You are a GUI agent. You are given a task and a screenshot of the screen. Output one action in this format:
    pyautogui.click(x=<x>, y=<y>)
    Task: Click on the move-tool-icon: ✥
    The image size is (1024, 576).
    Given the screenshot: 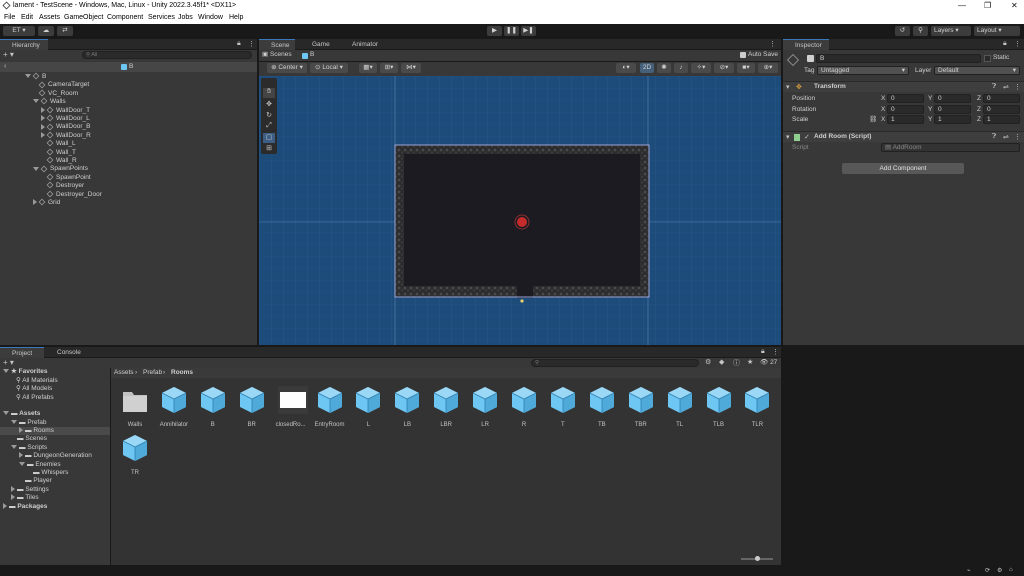 What is the action you would take?
    pyautogui.click(x=269, y=105)
    